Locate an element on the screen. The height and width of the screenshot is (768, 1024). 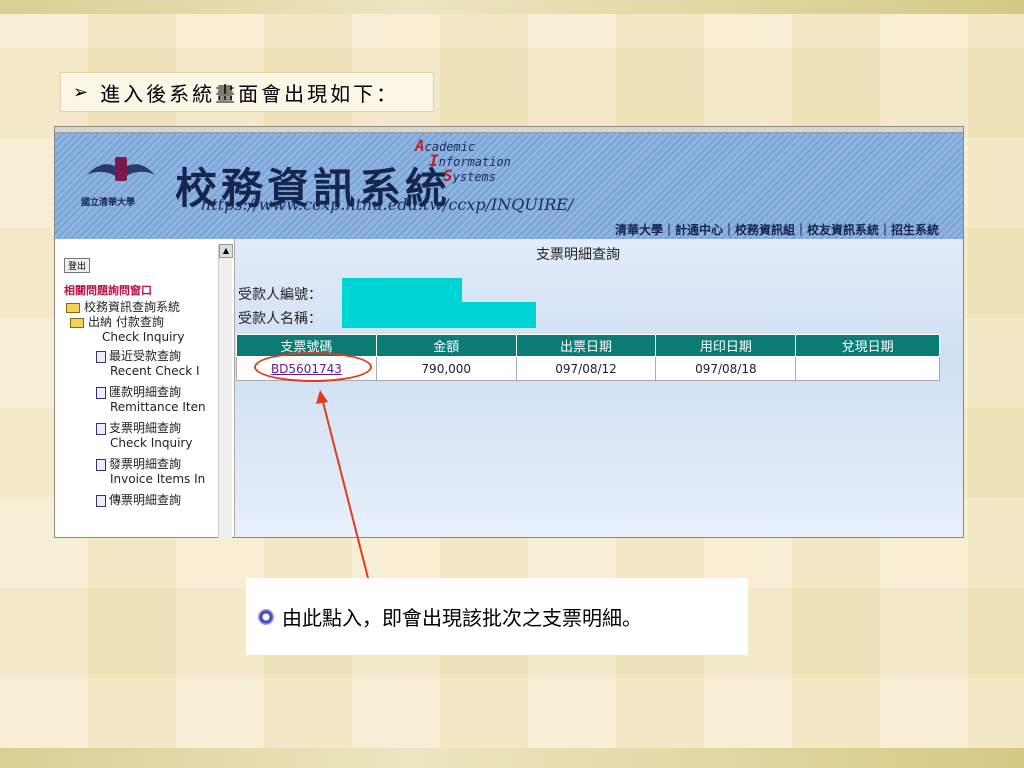
page-title: 支票明細查詢 is located at coordinates (578, 255).